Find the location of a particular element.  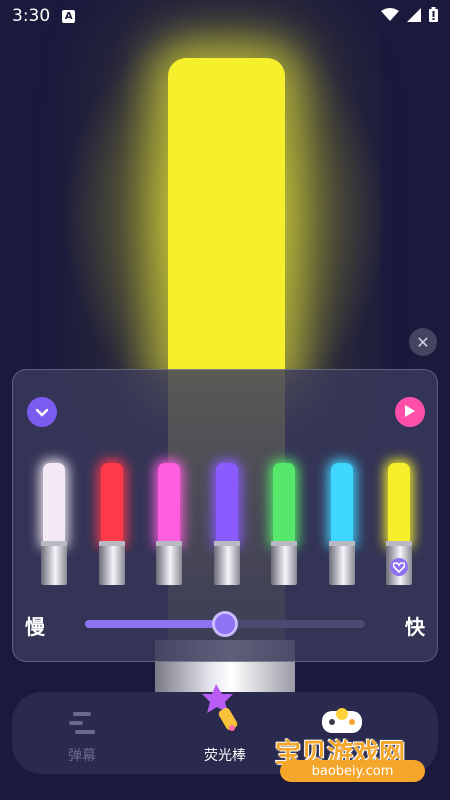

nav-label-glow-stick: 荧光棒 is located at coordinates (225, 756).